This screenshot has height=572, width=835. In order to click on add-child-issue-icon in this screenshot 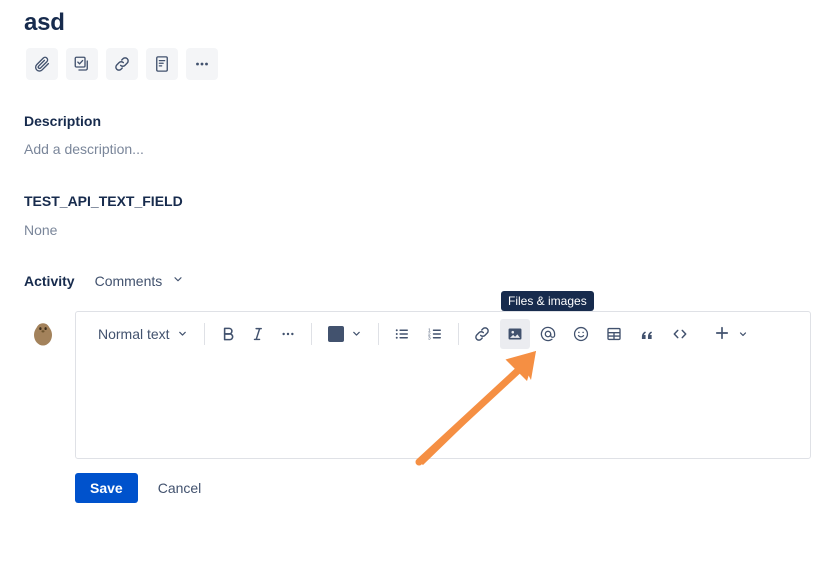, I will do `click(82, 64)`.